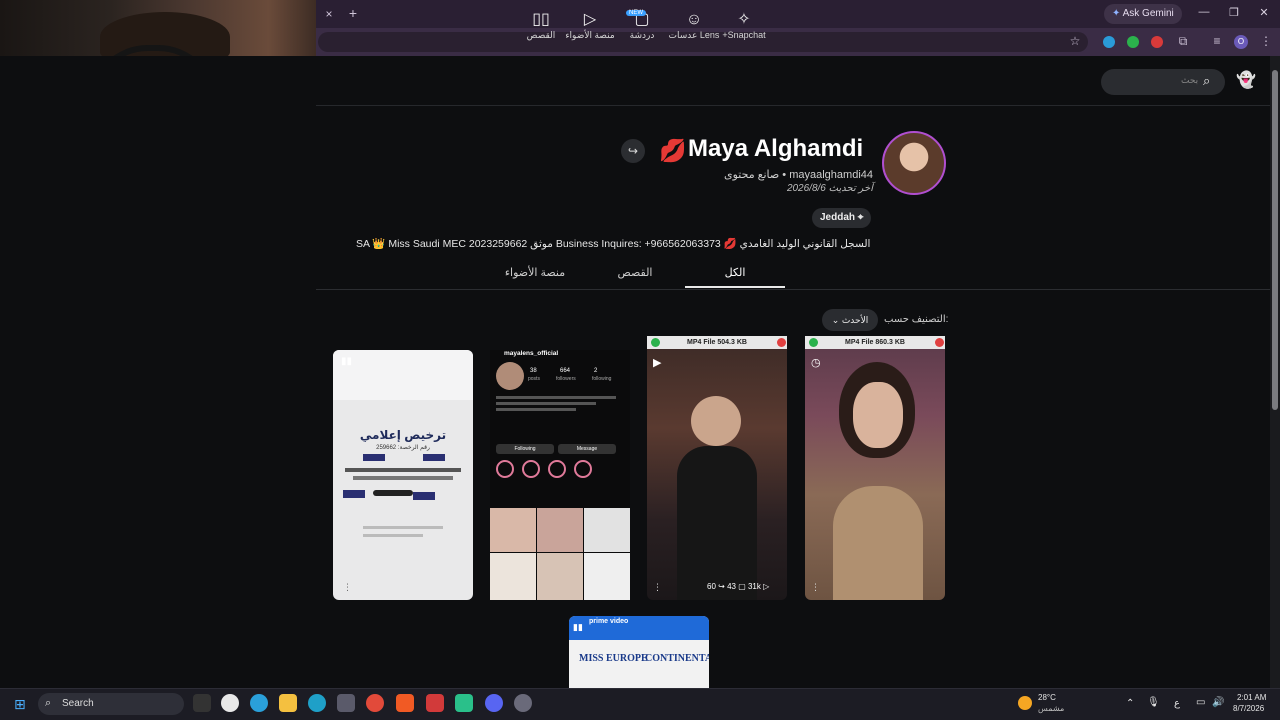 The height and width of the screenshot is (720, 1280). I want to click on stories-icon: ▮▮, so click(578, 627).